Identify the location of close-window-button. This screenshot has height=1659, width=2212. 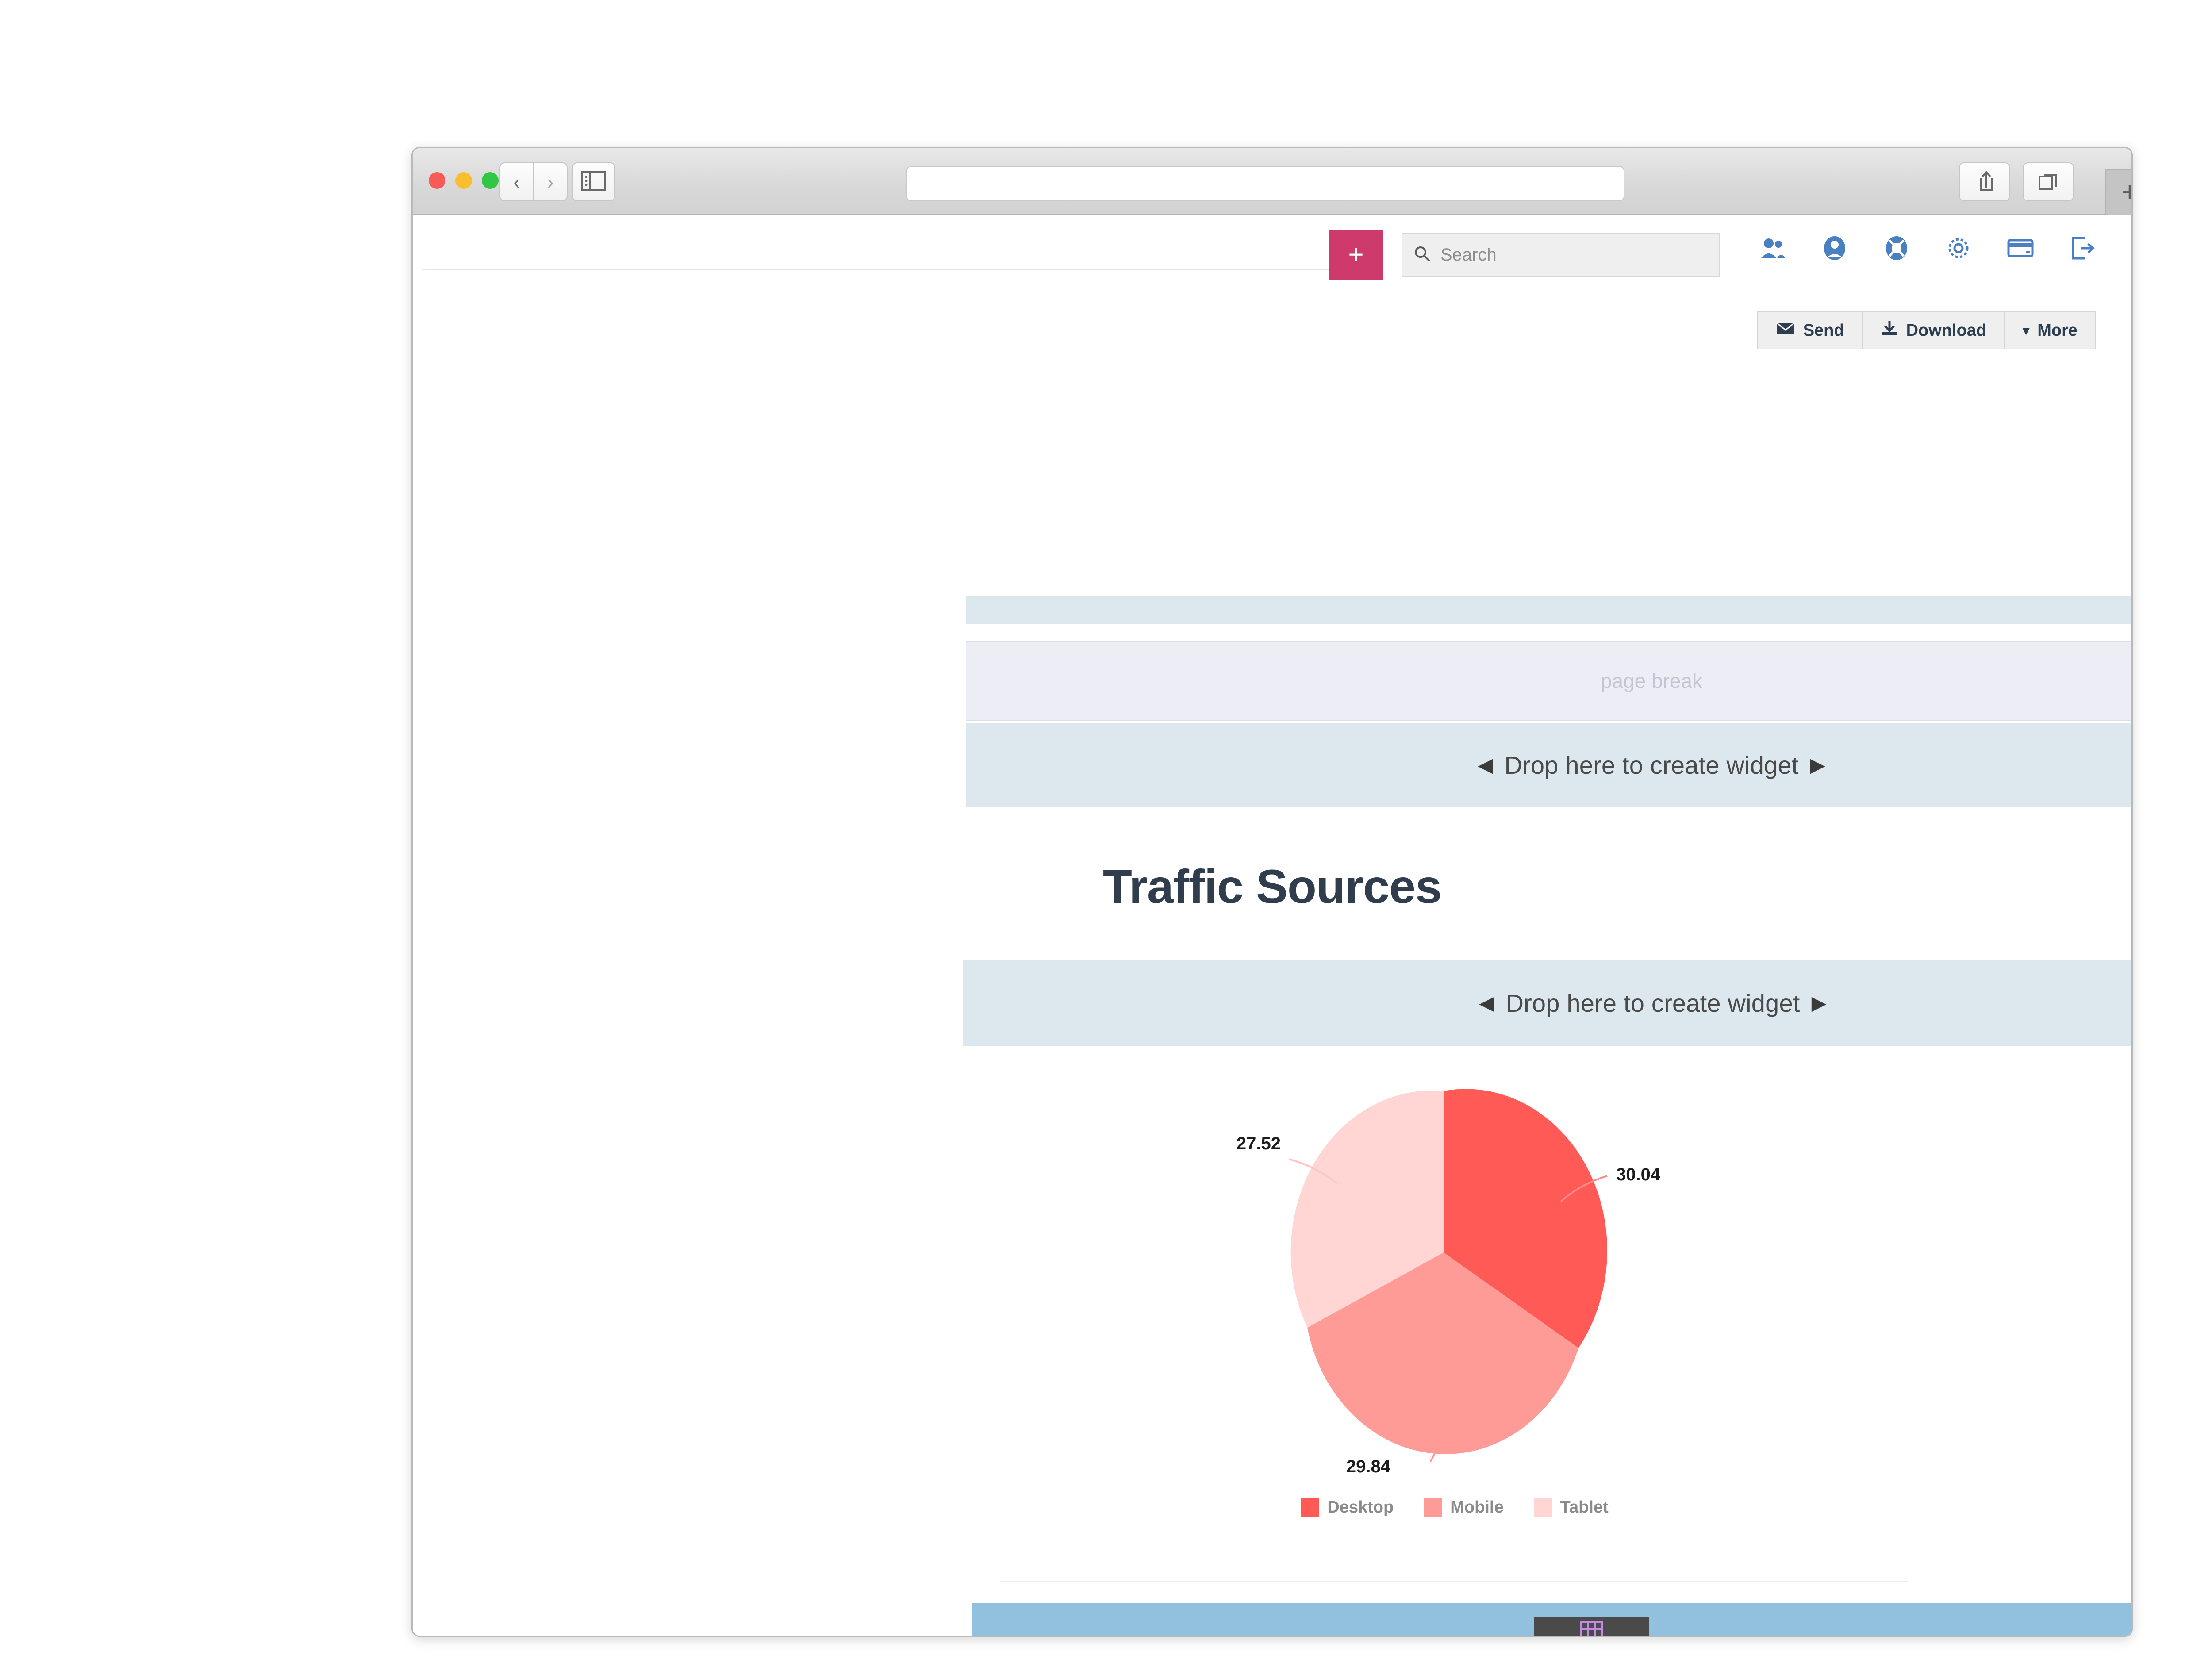
(437, 181).